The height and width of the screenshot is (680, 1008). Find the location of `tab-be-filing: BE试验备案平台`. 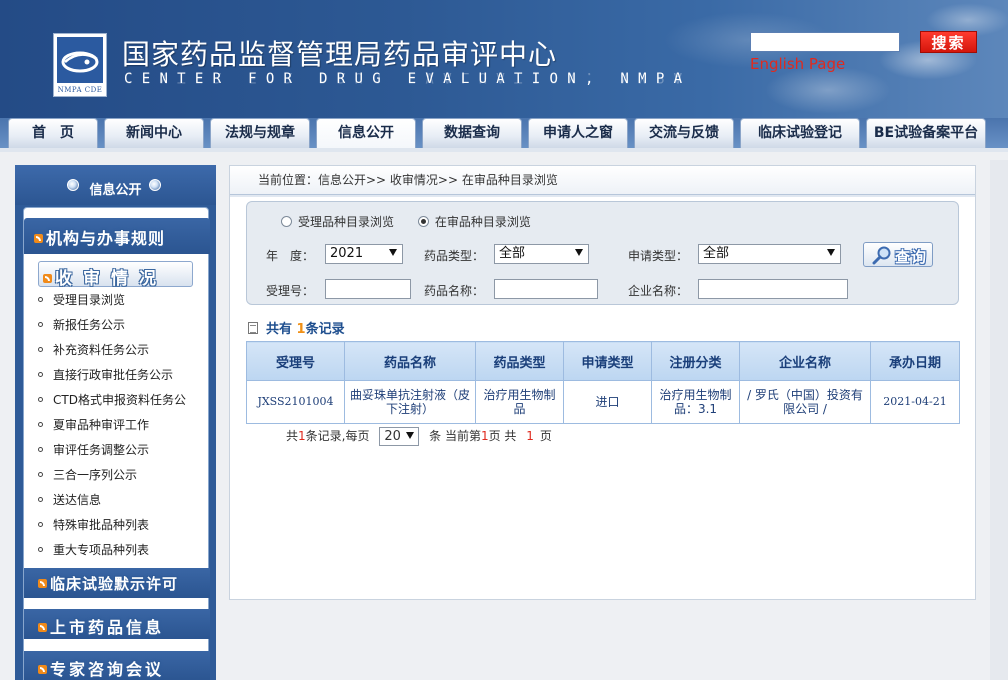

tab-be-filing: BE试验备案平台 is located at coordinates (926, 133).